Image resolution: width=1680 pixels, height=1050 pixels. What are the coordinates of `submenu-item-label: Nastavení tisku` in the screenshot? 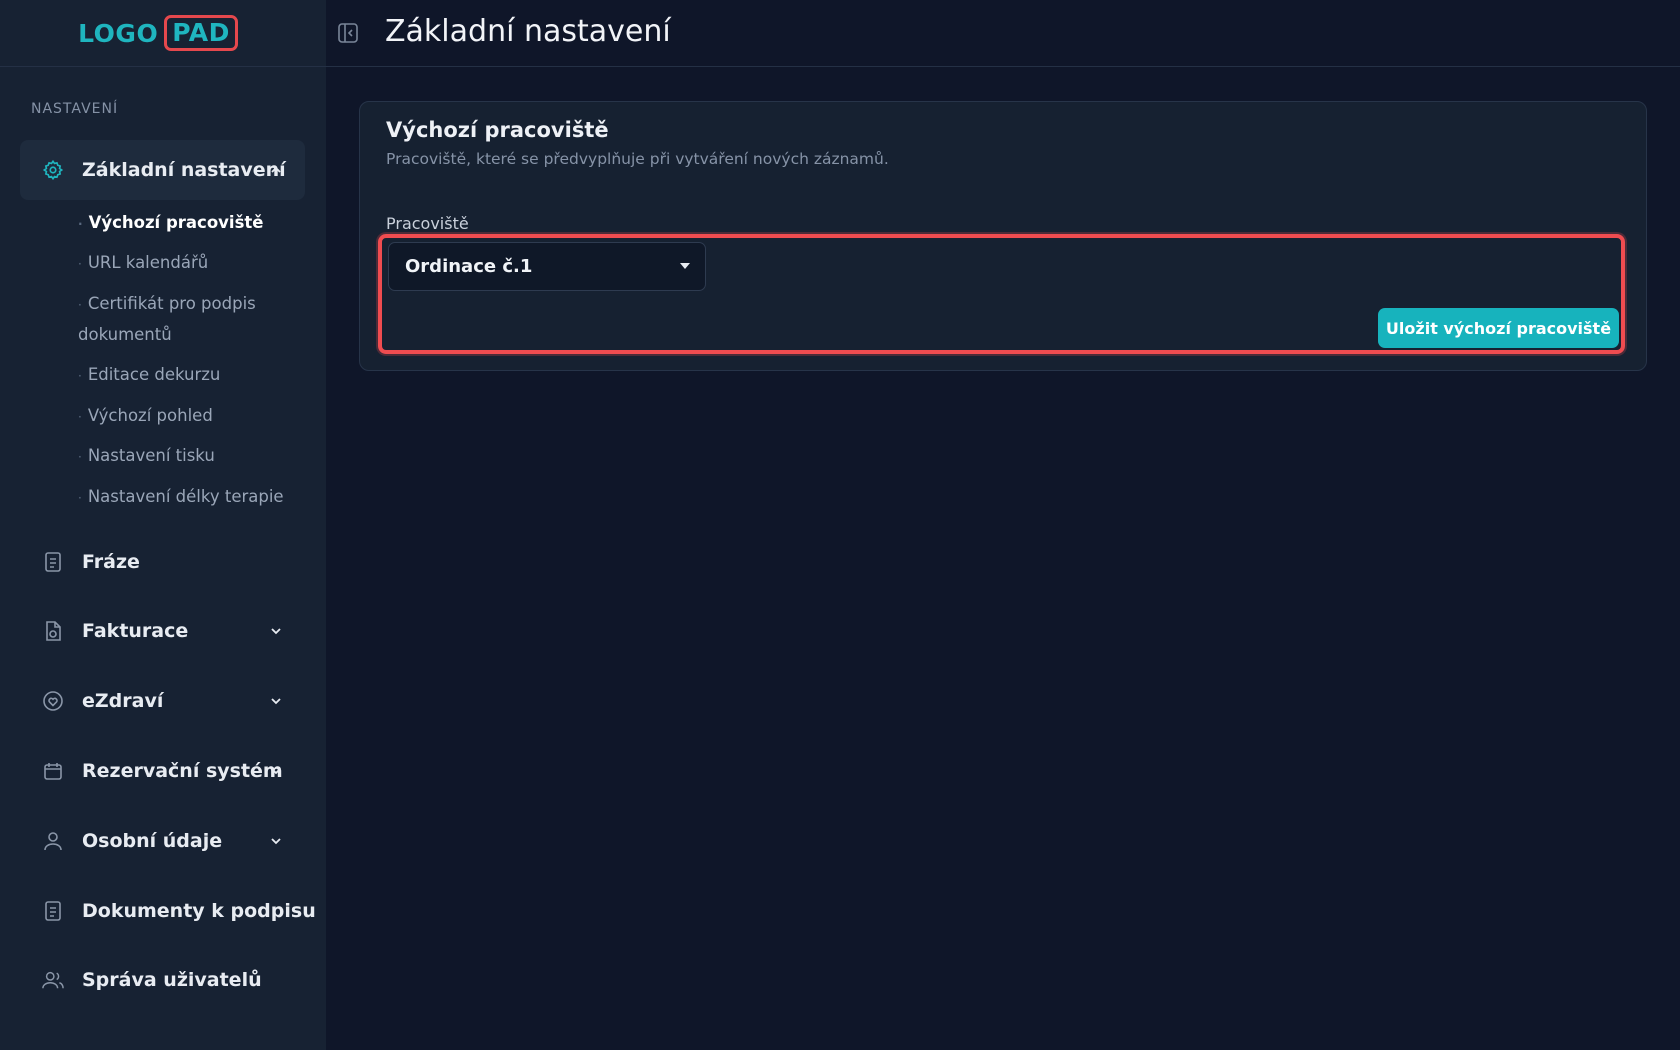 It's located at (151, 455).